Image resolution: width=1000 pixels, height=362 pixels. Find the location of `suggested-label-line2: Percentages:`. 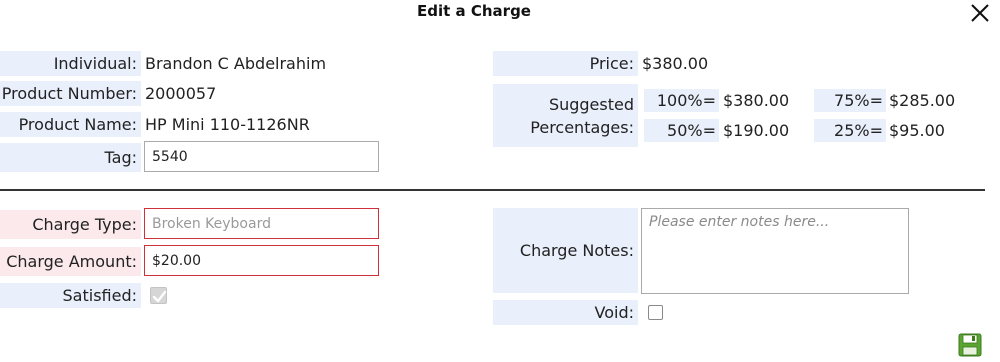

suggested-label-line2: Percentages: is located at coordinates (582, 127).